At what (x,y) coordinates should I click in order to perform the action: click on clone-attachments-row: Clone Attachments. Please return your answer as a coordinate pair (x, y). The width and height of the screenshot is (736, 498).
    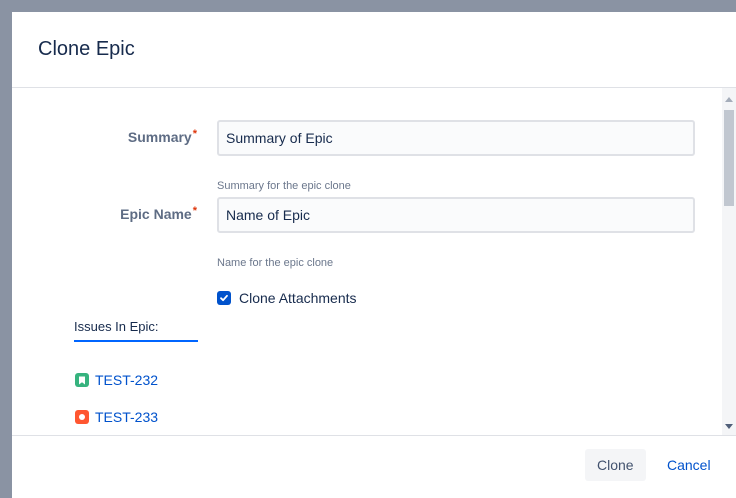
    Looking at the image, I should click on (287, 298).